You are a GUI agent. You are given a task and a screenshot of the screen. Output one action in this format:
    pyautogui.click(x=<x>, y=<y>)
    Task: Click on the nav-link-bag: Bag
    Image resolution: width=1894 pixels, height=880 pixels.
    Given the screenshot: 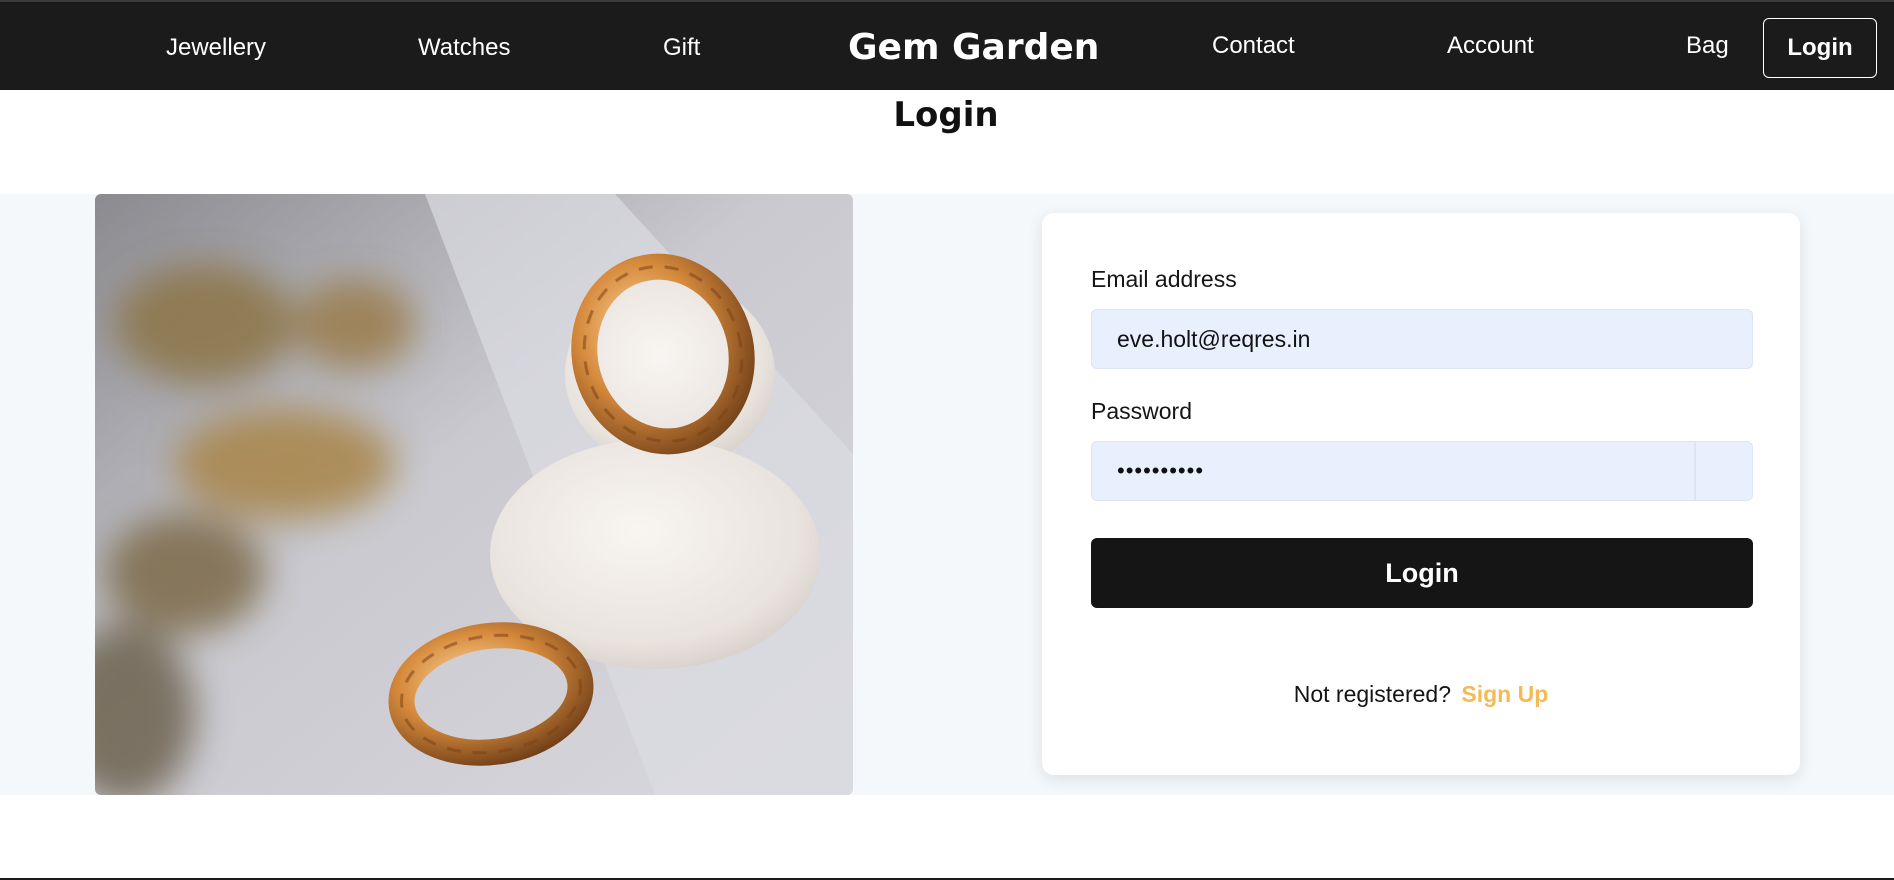 What is the action you would take?
    pyautogui.click(x=1707, y=46)
    